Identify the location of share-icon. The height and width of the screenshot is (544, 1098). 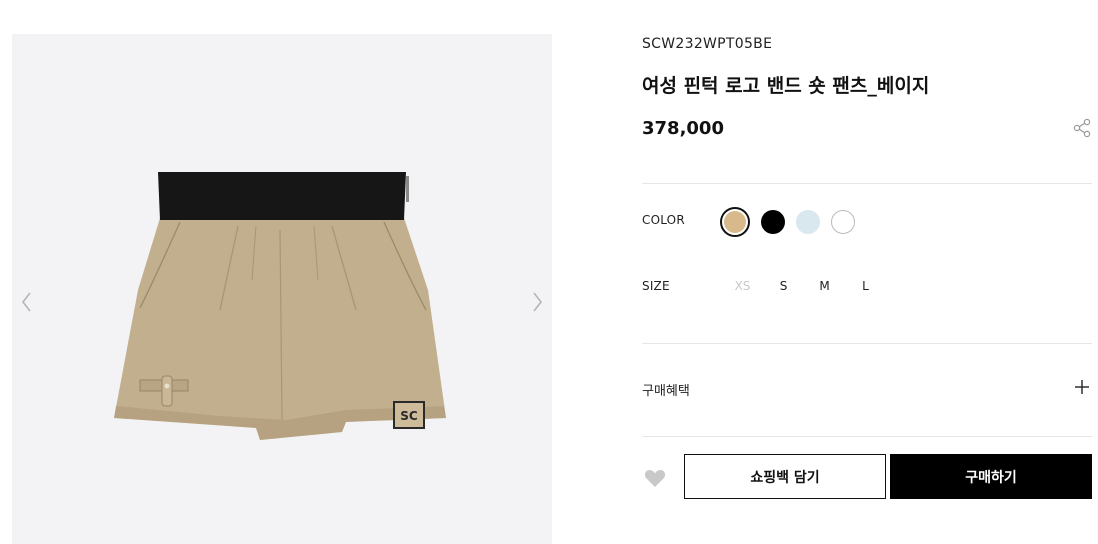
(1082, 128).